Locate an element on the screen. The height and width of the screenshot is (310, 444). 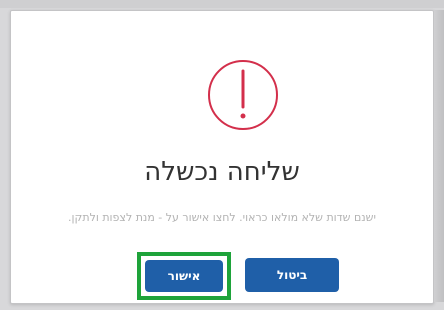
alert-circle-icon is located at coordinates (243, 95).